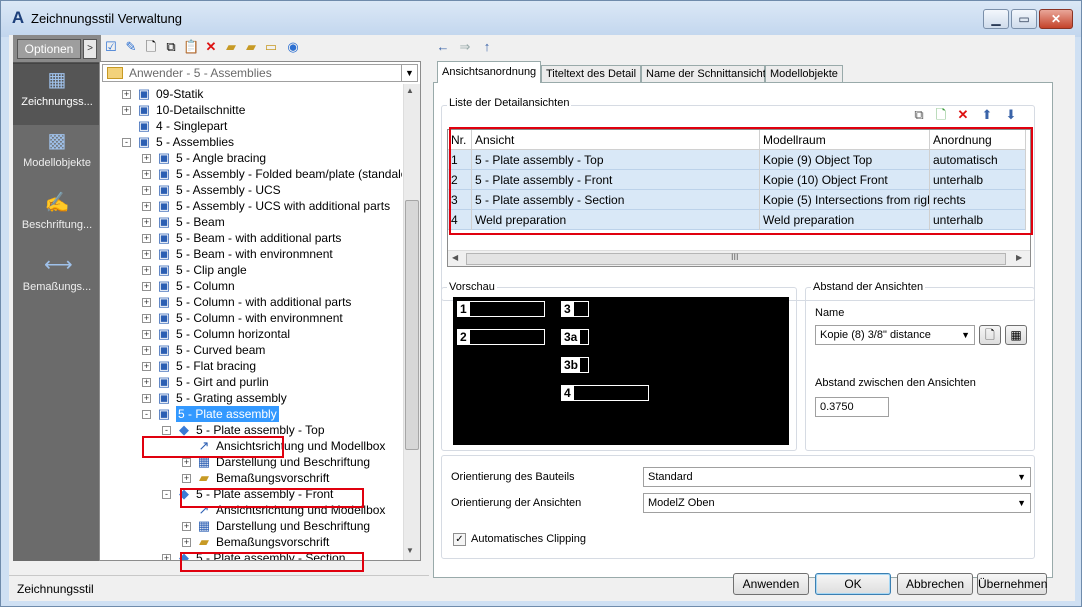  I want to click on paste-icon: 📋, so click(191, 47).